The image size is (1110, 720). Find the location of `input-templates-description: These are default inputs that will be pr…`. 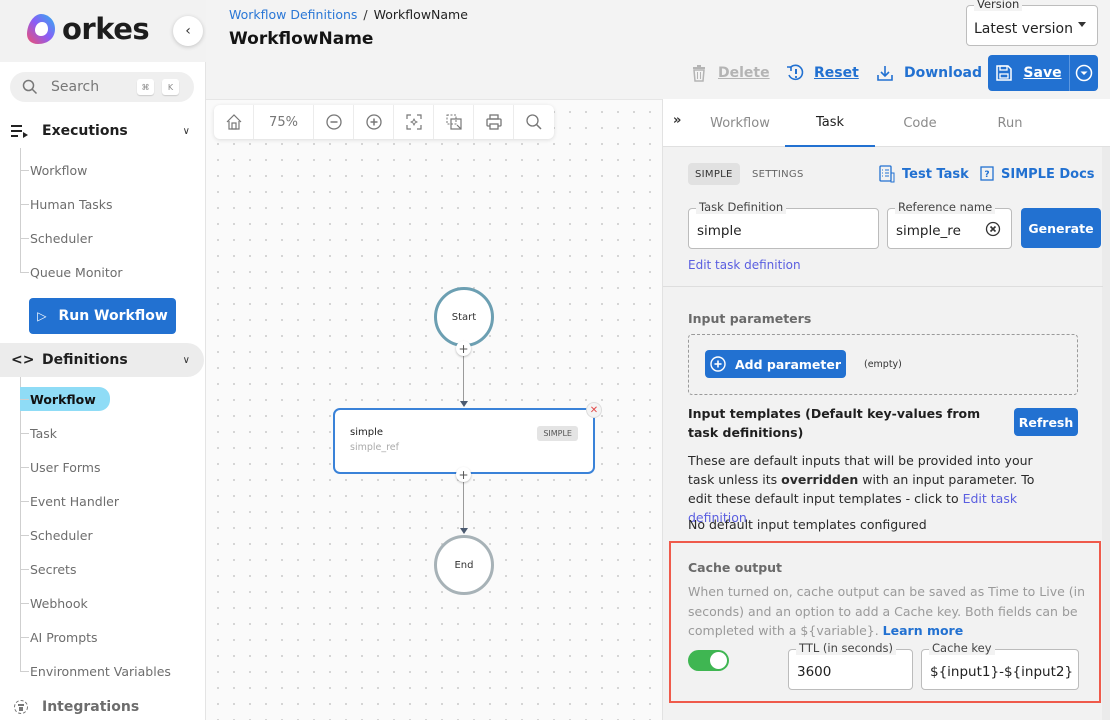

input-templates-description: These are default inputs that will be pr… is located at coordinates (873, 489).